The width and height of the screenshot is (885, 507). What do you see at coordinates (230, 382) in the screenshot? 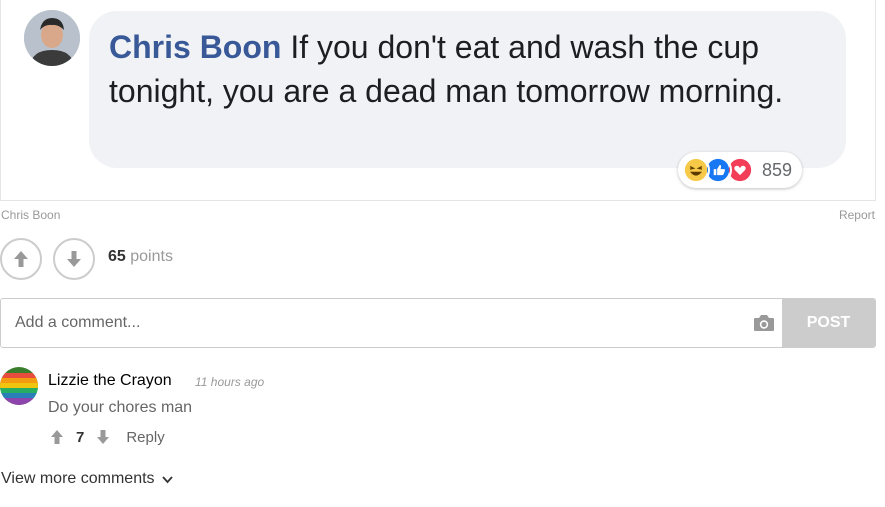
I see `comment-time: 11 hours ago` at bounding box center [230, 382].